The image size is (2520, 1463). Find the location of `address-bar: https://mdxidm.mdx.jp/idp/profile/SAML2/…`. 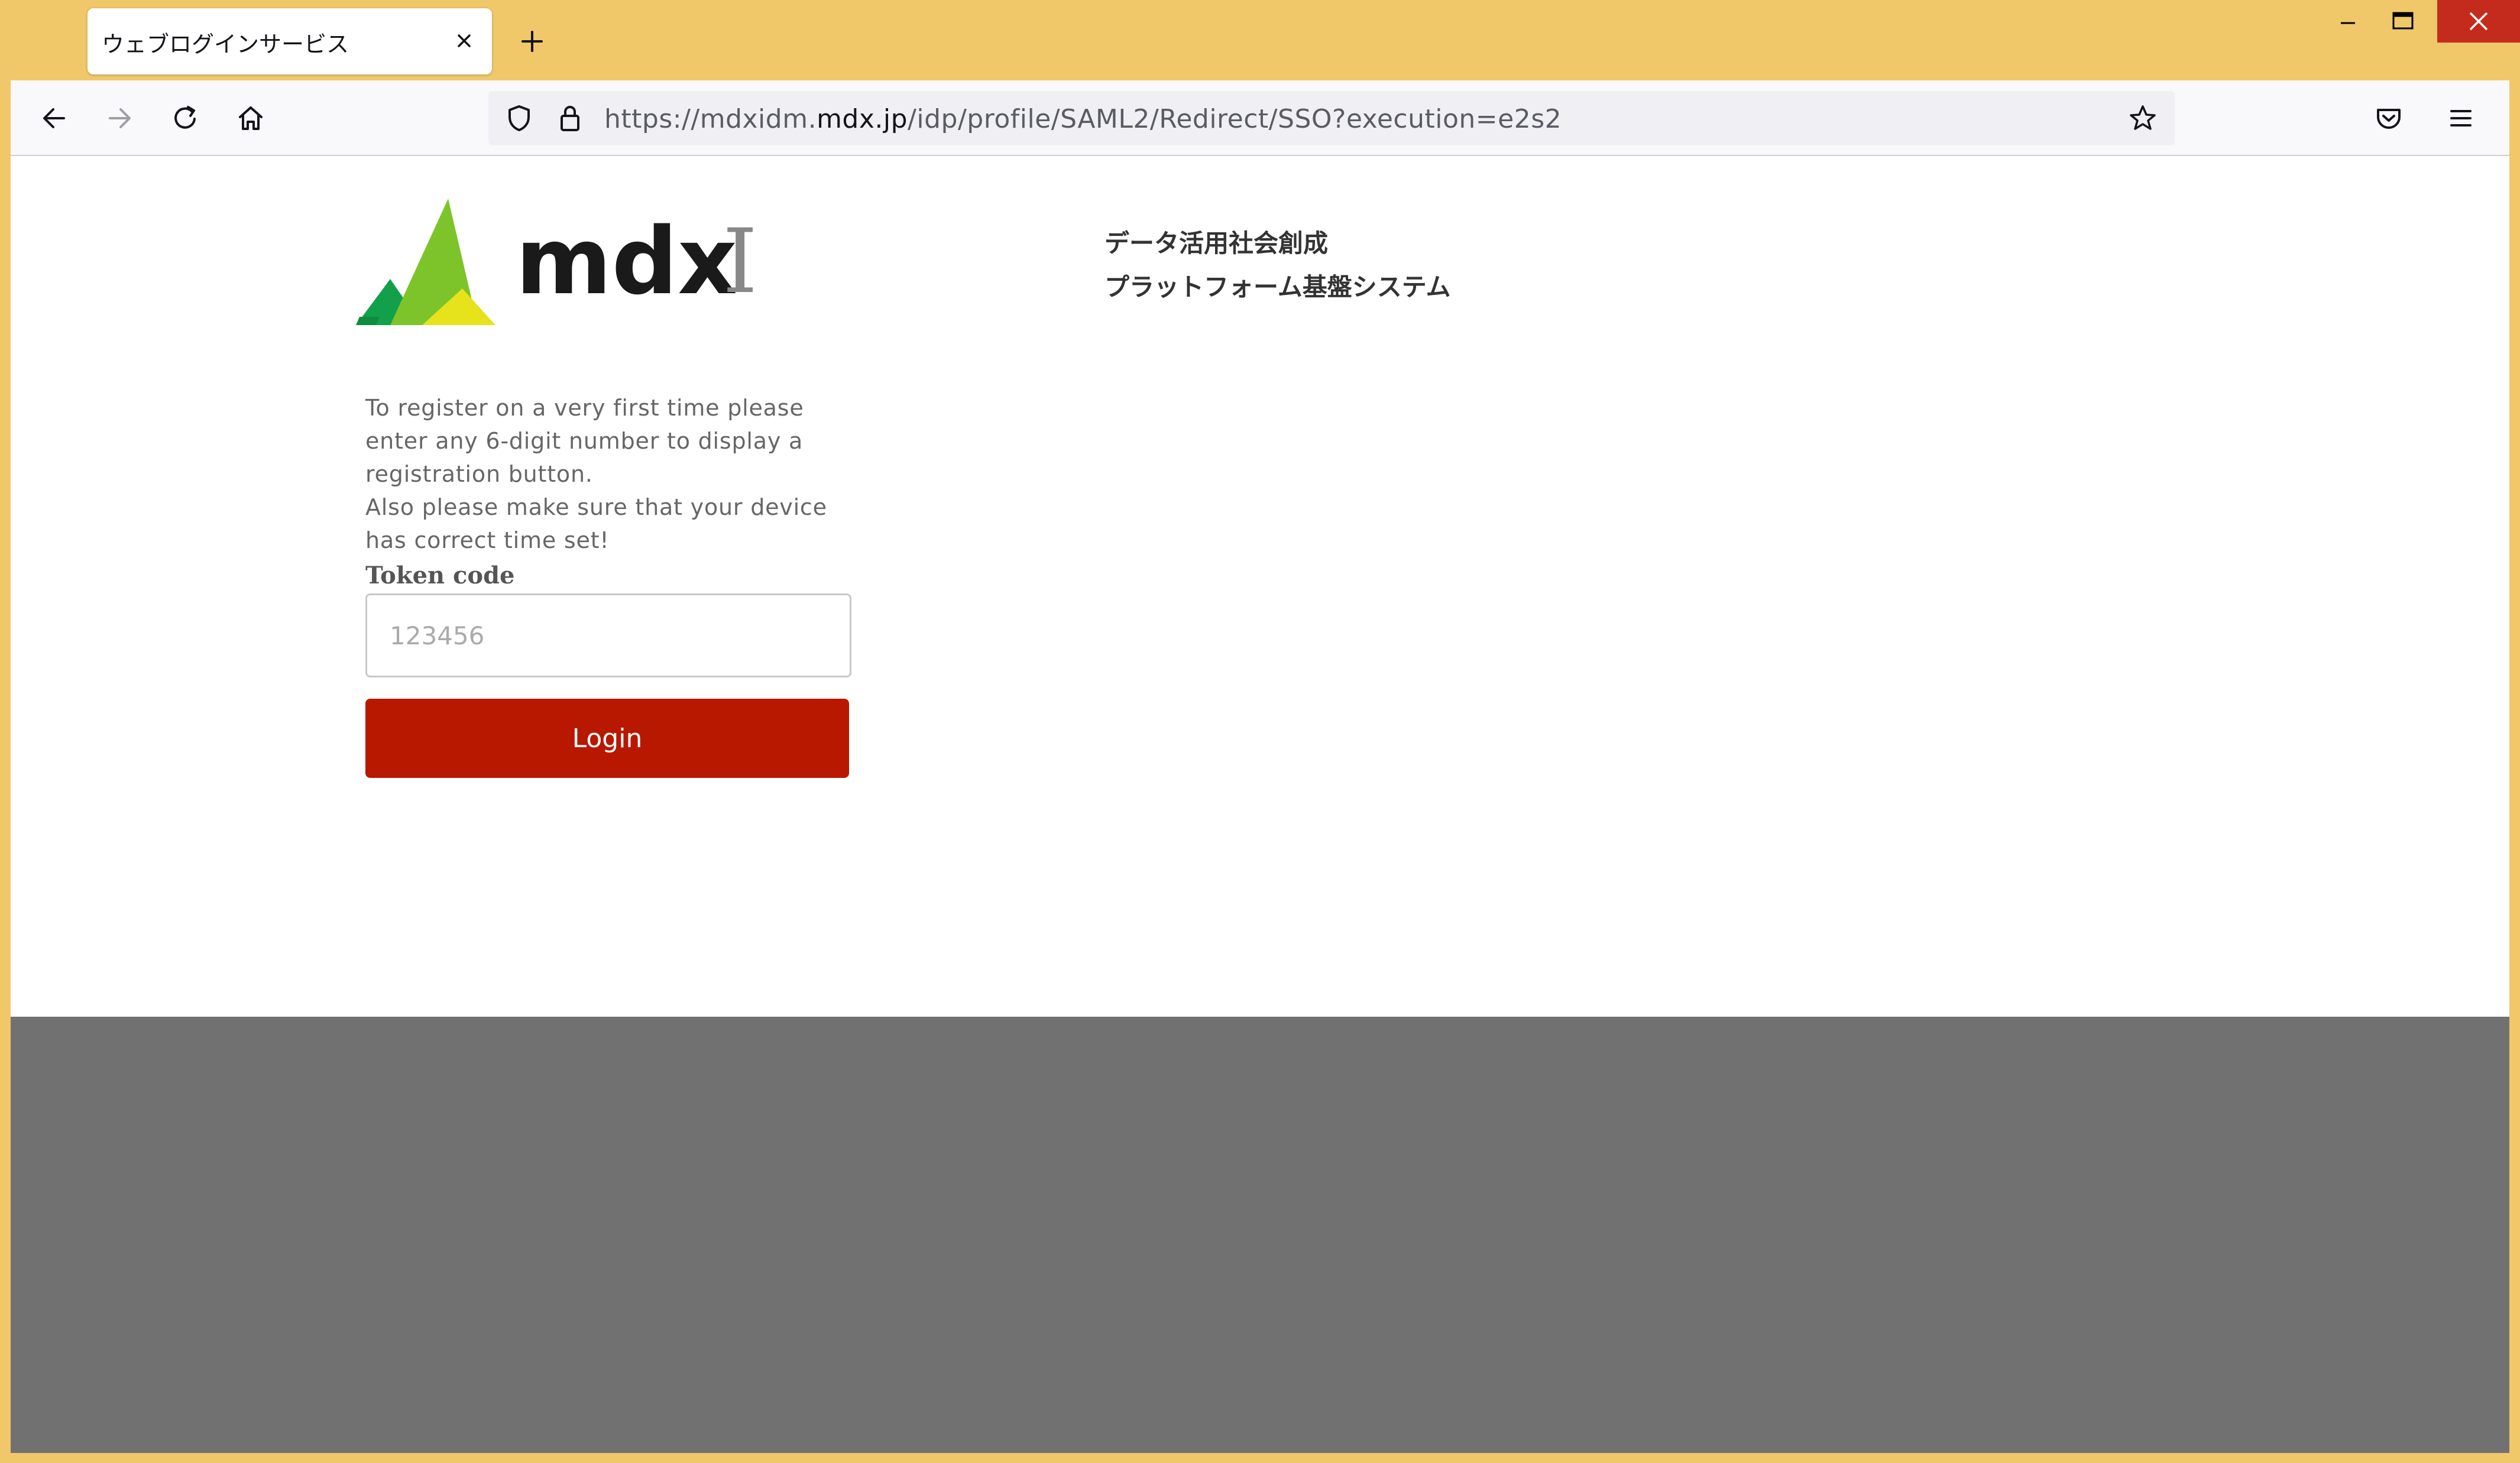

address-bar: https://mdxidm.mdx.jp/idp/profile/SAML2/… is located at coordinates (1331, 118).